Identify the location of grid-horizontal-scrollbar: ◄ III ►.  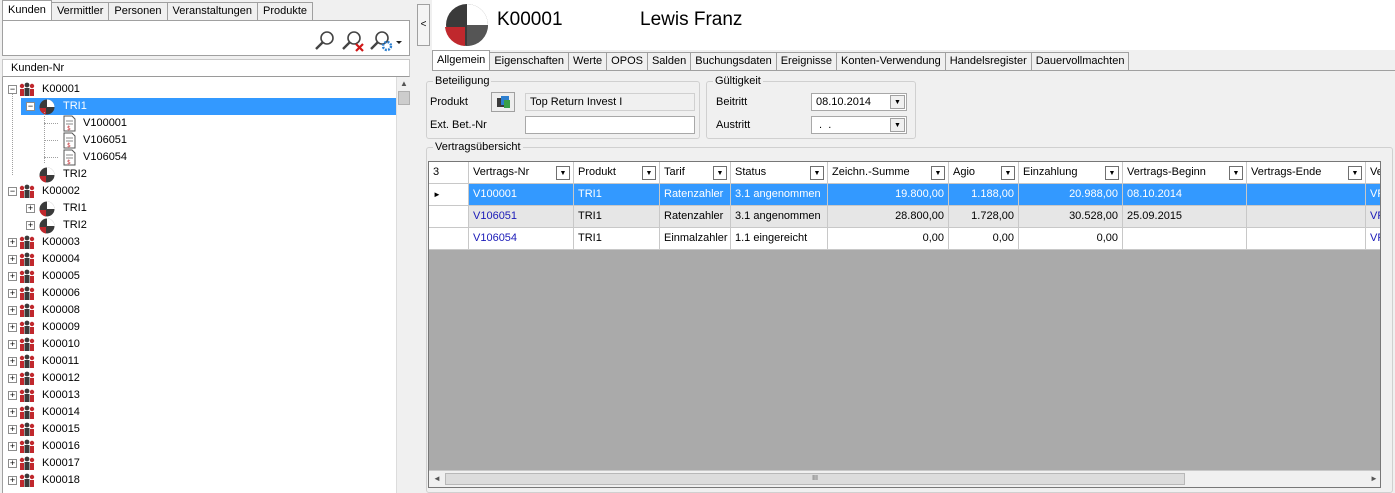
(904, 478).